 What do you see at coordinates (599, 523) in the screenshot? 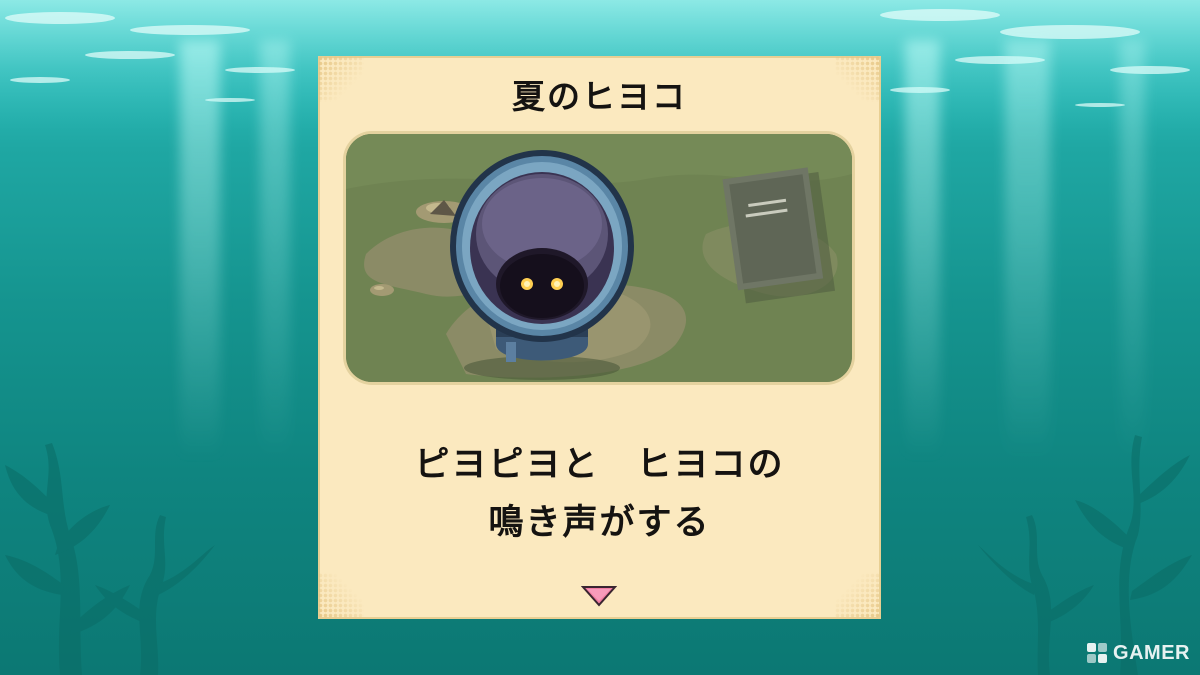
I see `dialog-message-line: 鳴き声がする` at bounding box center [599, 523].